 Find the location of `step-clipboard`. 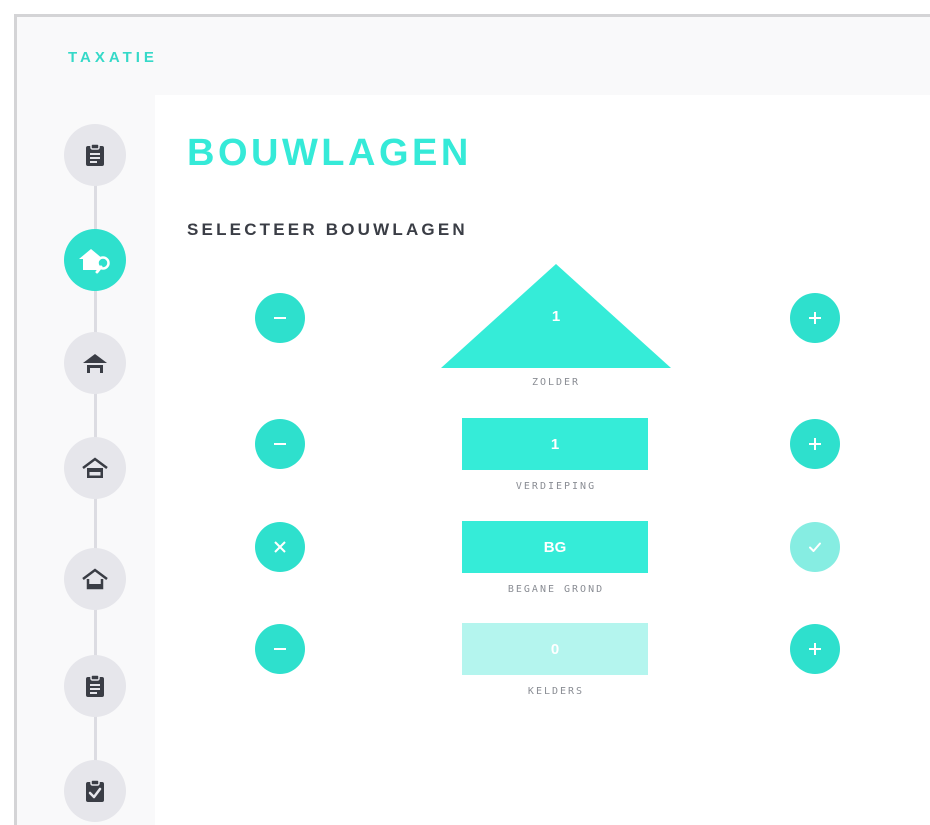

step-clipboard is located at coordinates (95, 155).